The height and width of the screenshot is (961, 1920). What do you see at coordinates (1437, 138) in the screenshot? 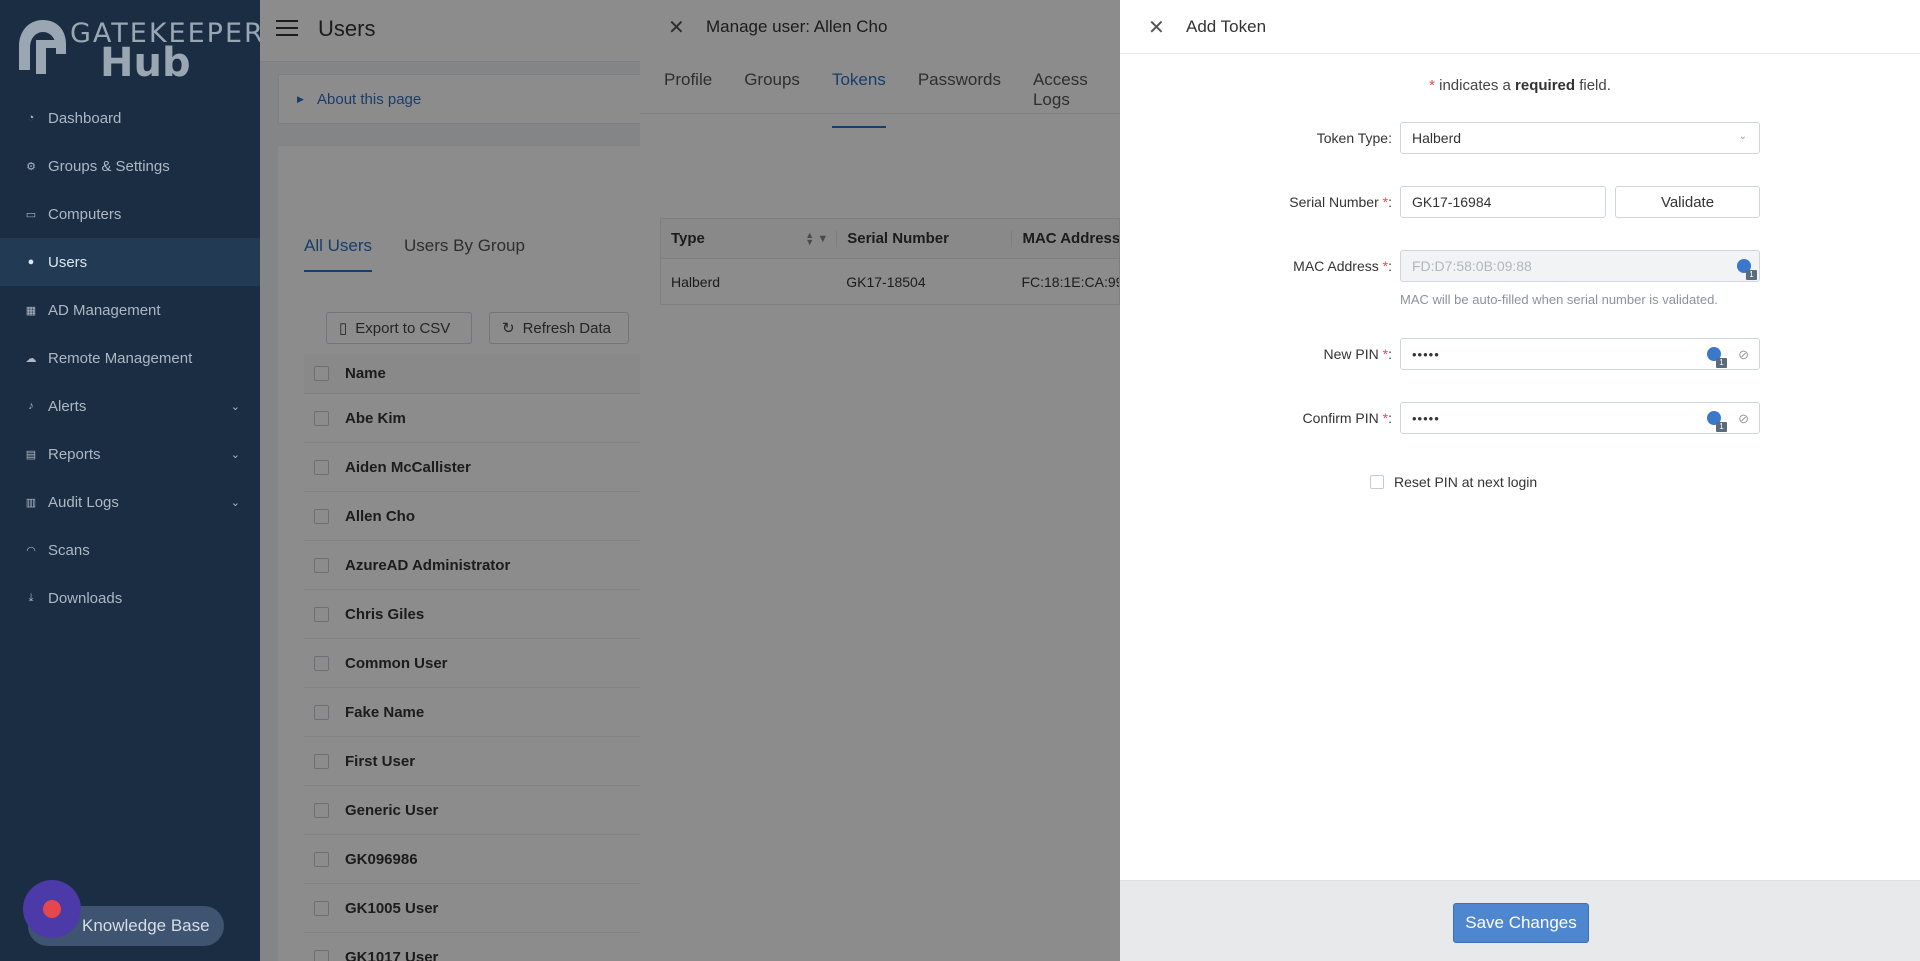
I see `token-type-value: Halberd` at bounding box center [1437, 138].